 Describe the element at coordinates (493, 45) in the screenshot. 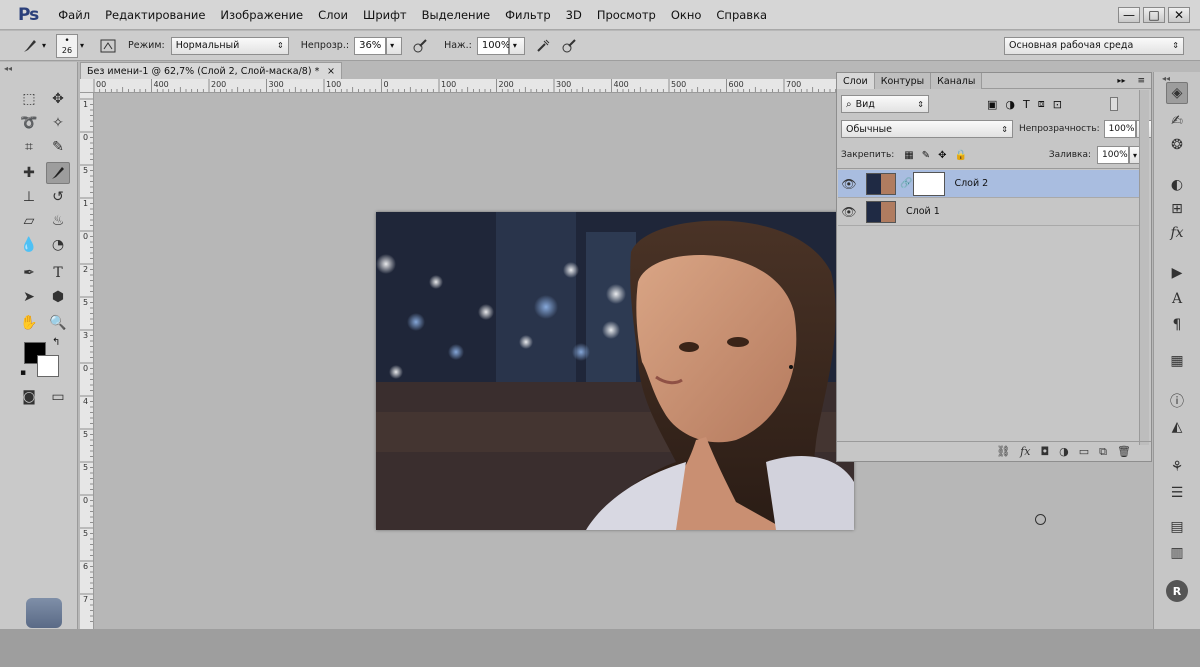

I see `flow-input: 100%` at that location.